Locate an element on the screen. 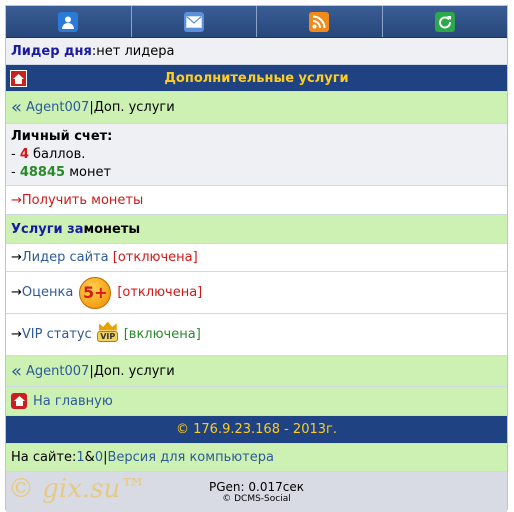  online-bar: На сайте: 1 & 0 | Версия для компьютера is located at coordinates (256, 458).